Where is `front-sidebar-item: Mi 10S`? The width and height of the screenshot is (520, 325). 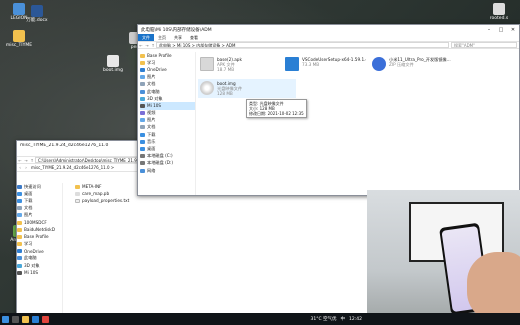
front-sidebar-item: Mi 10S is located at coordinates (167, 106).